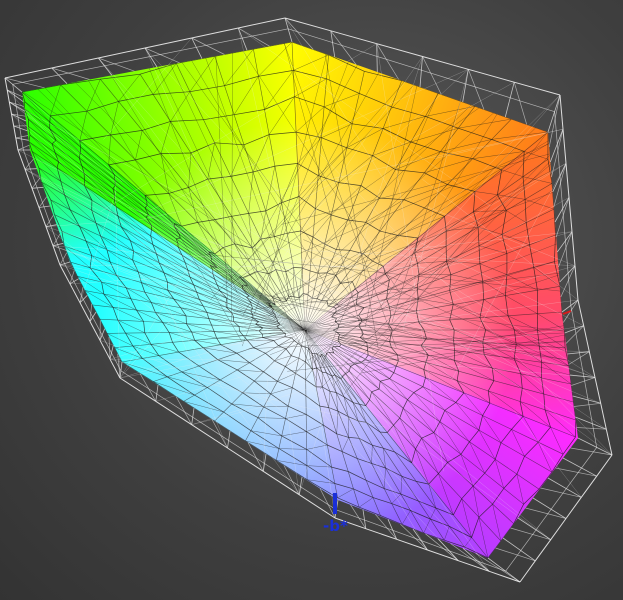 Image resolution: width=623 pixels, height=600 pixels. Describe the element at coordinates (335, 526) in the screenshot. I see `b-axis-label: -b*` at that location.